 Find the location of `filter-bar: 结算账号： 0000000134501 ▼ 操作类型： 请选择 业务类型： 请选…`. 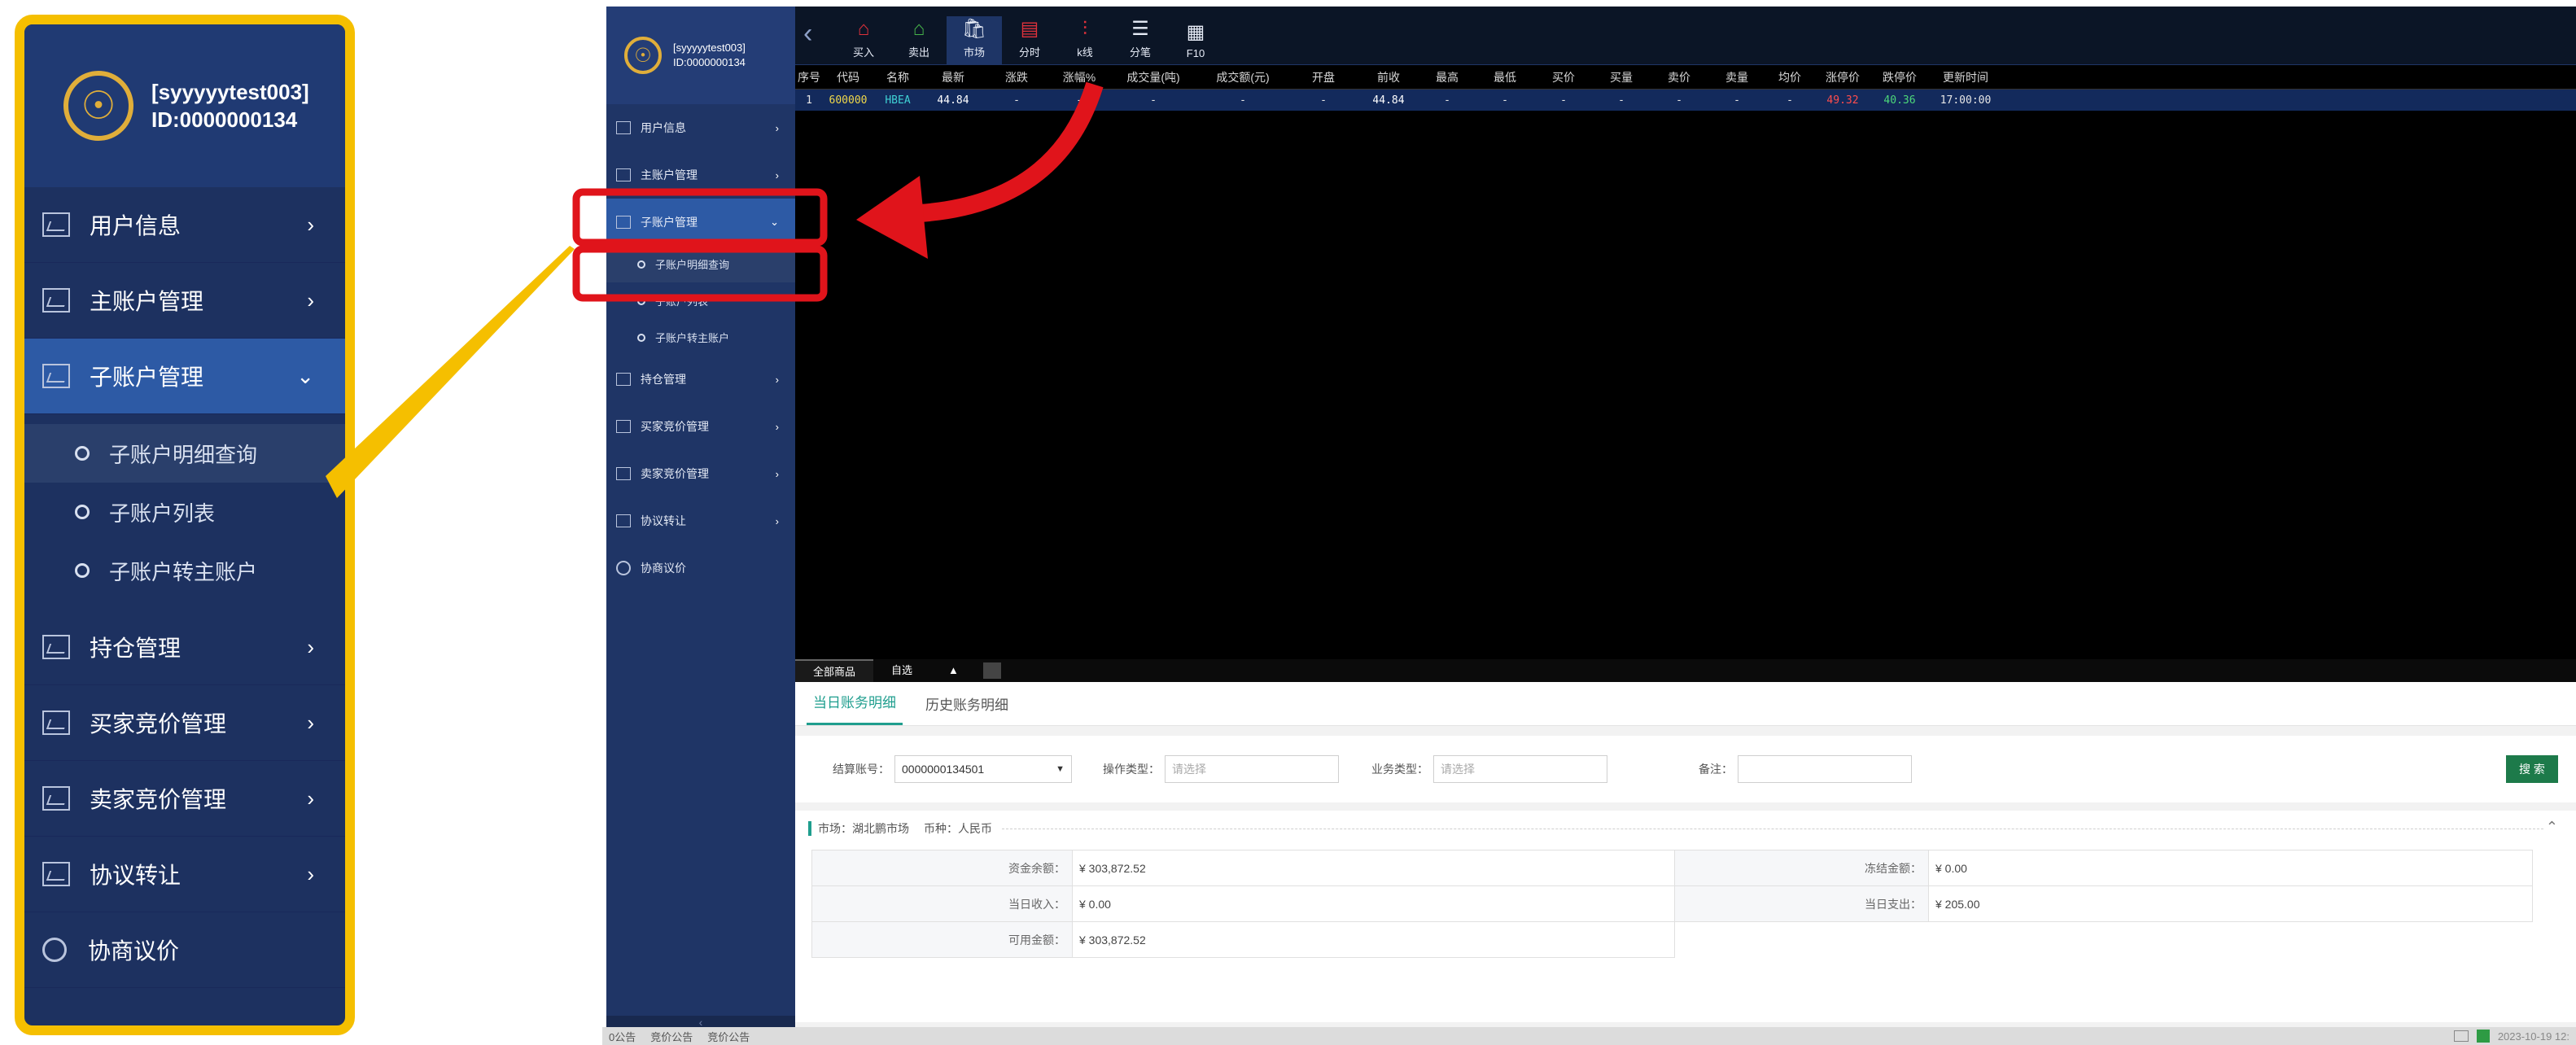

filter-bar: 结算账号： 0000000134501 ▼ 操作类型： 请选择 业务类型： 请选… is located at coordinates (1685, 769).